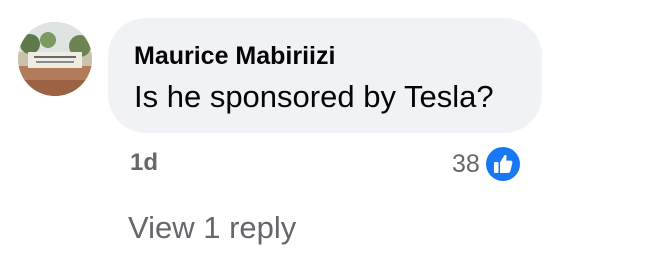 Image resolution: width=650 pixels, height=260 pixels. I want to click on avatar-image, so click(55, 59).